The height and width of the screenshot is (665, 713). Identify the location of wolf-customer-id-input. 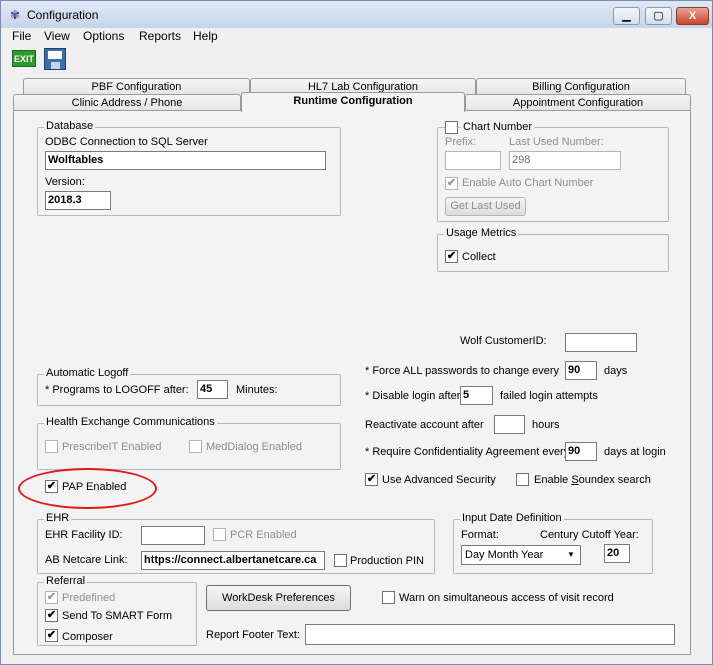
(601, 342).